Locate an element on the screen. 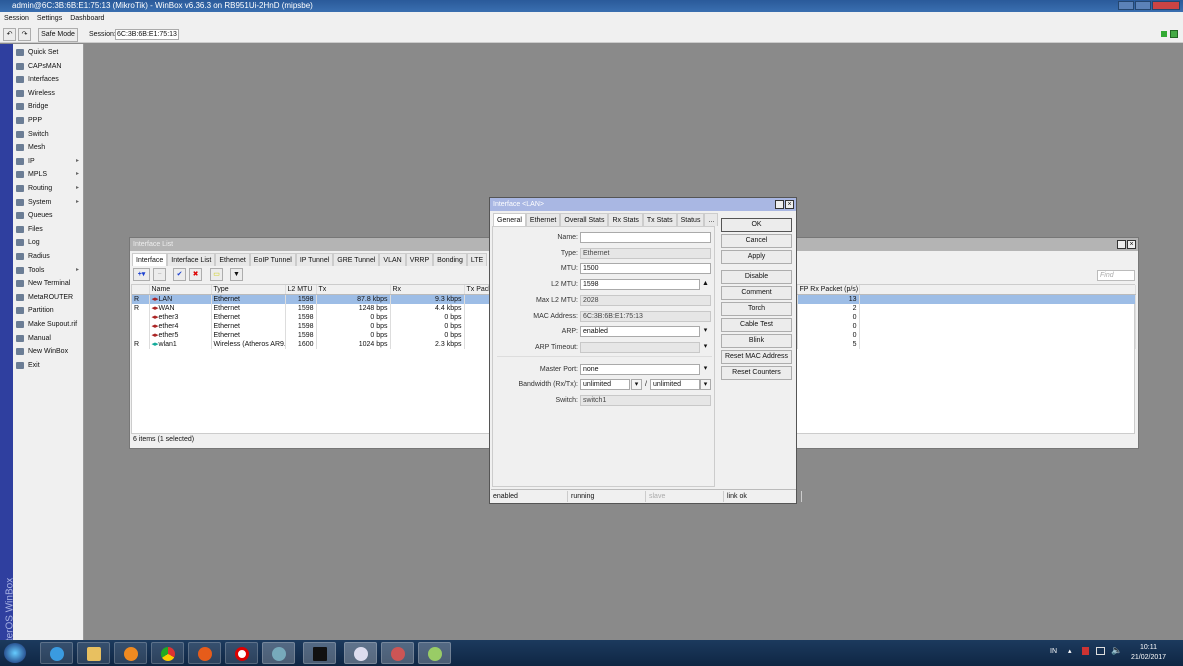 This screenshot has height=666, width=1183. column-header: FP Rx Packet (p/s) is located at coordinates (828, 290).